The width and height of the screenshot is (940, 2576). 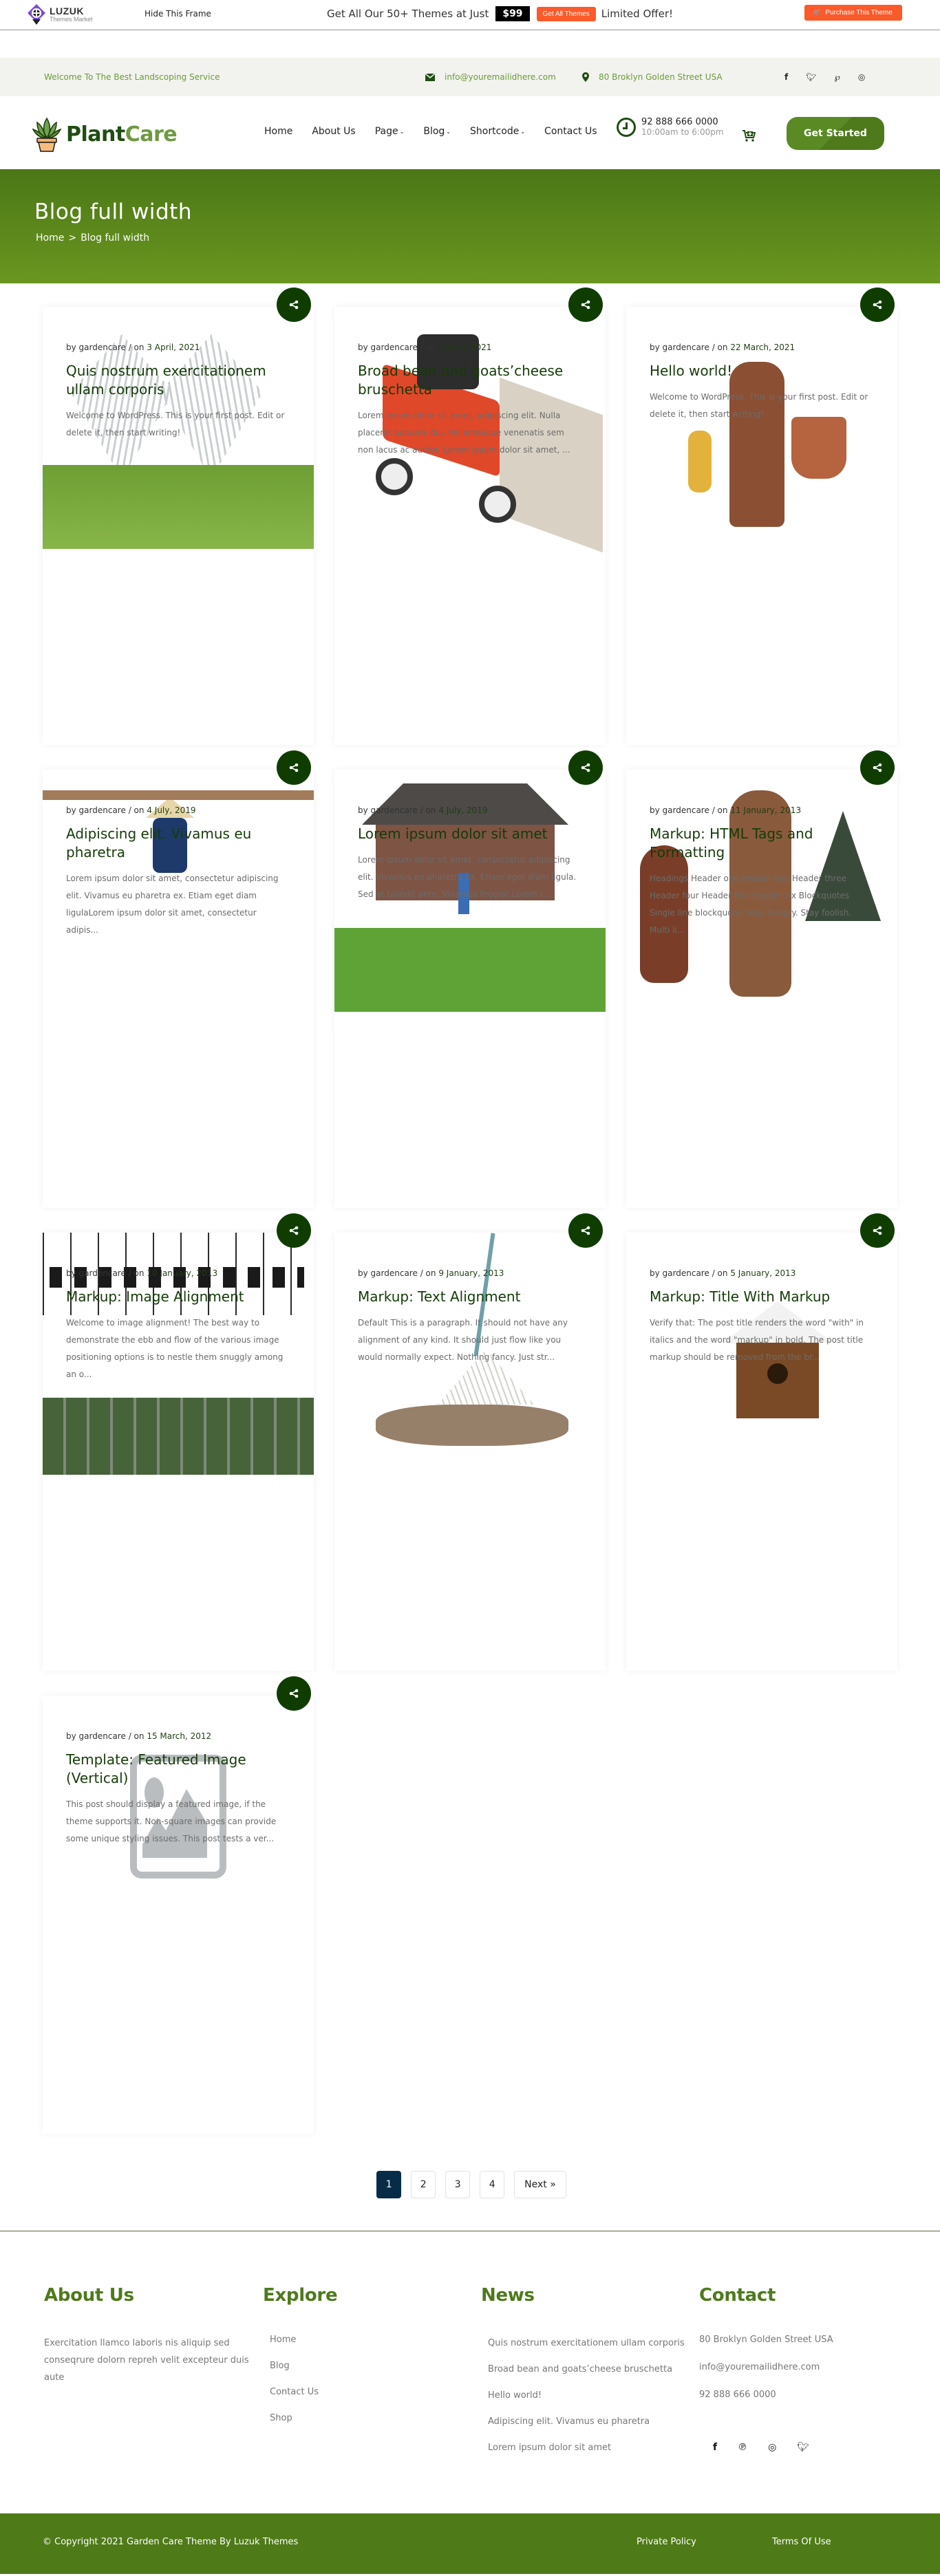 What do you see at coordinates (182, 1273) in the screenshot?
I see `post-date: 10 January, 2013` at bounding box center [182, 1273].